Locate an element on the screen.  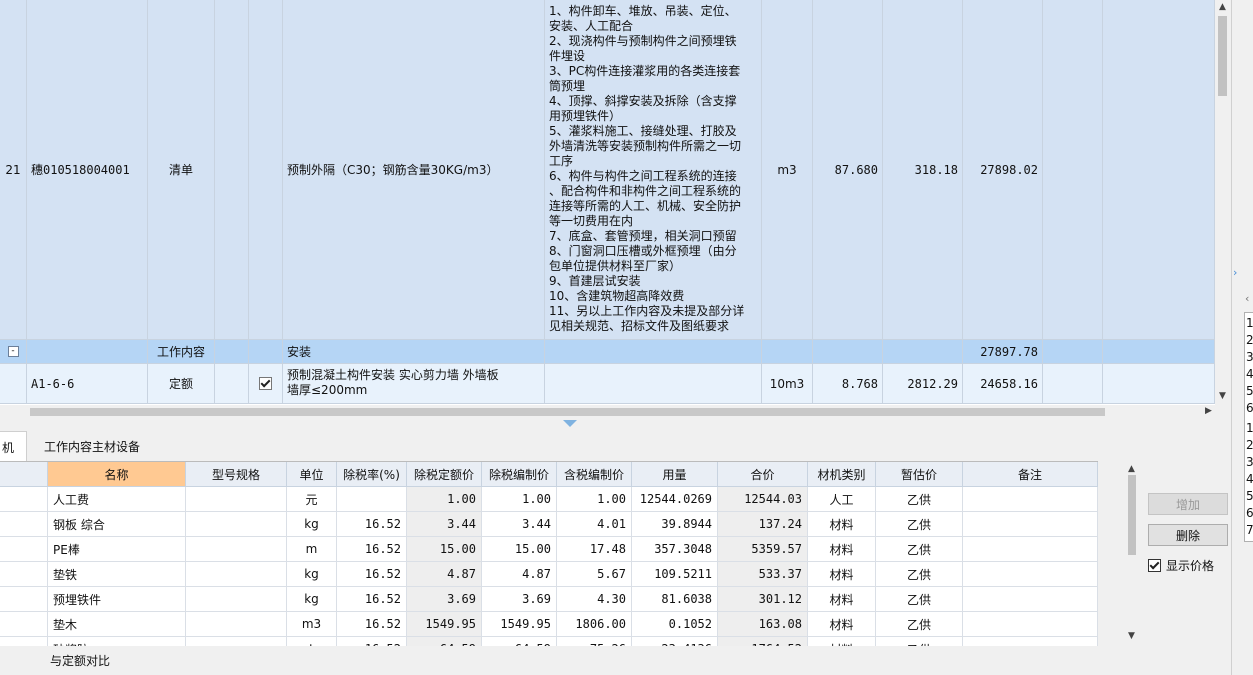
panel-splitter is located at coordinates (615, 425).